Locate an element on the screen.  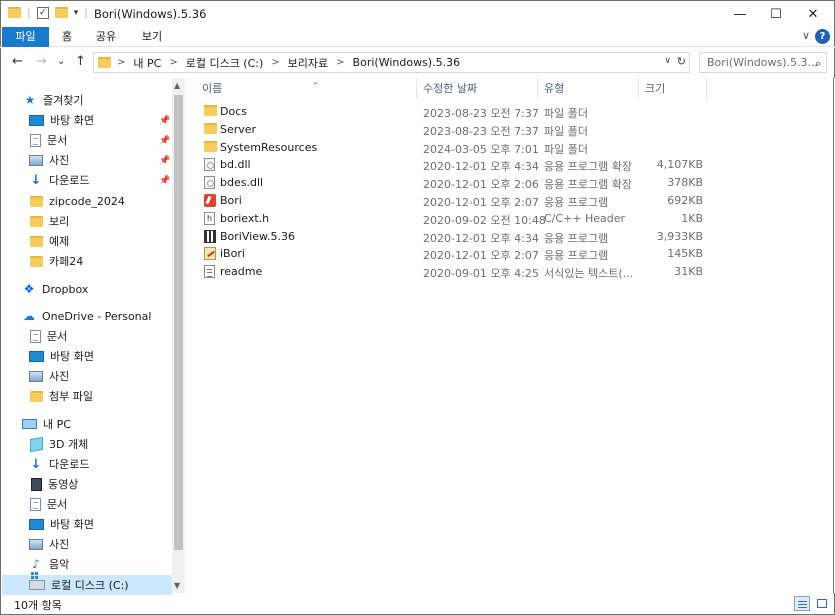
new-folder-icon is located at coordinates (61, 12).